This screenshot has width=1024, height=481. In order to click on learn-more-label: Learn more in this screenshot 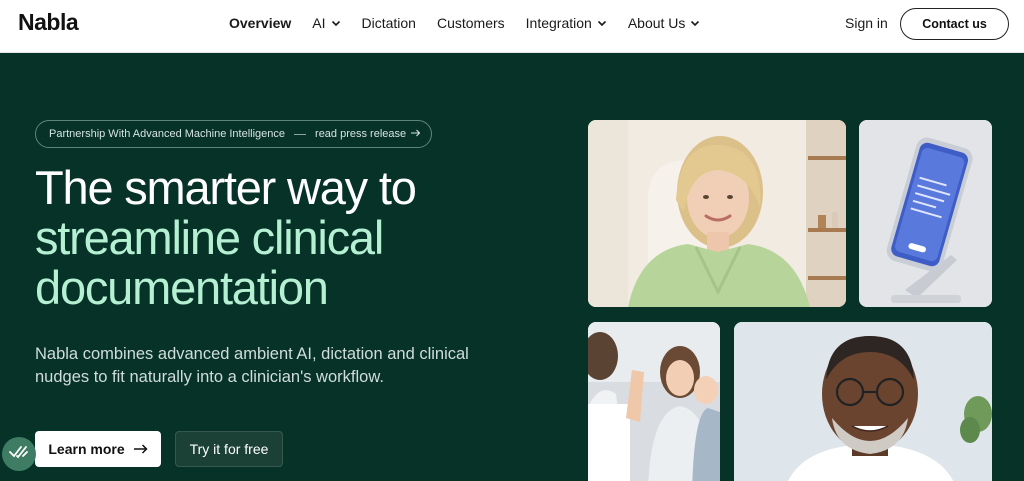, I will do `click(86, 449)`.